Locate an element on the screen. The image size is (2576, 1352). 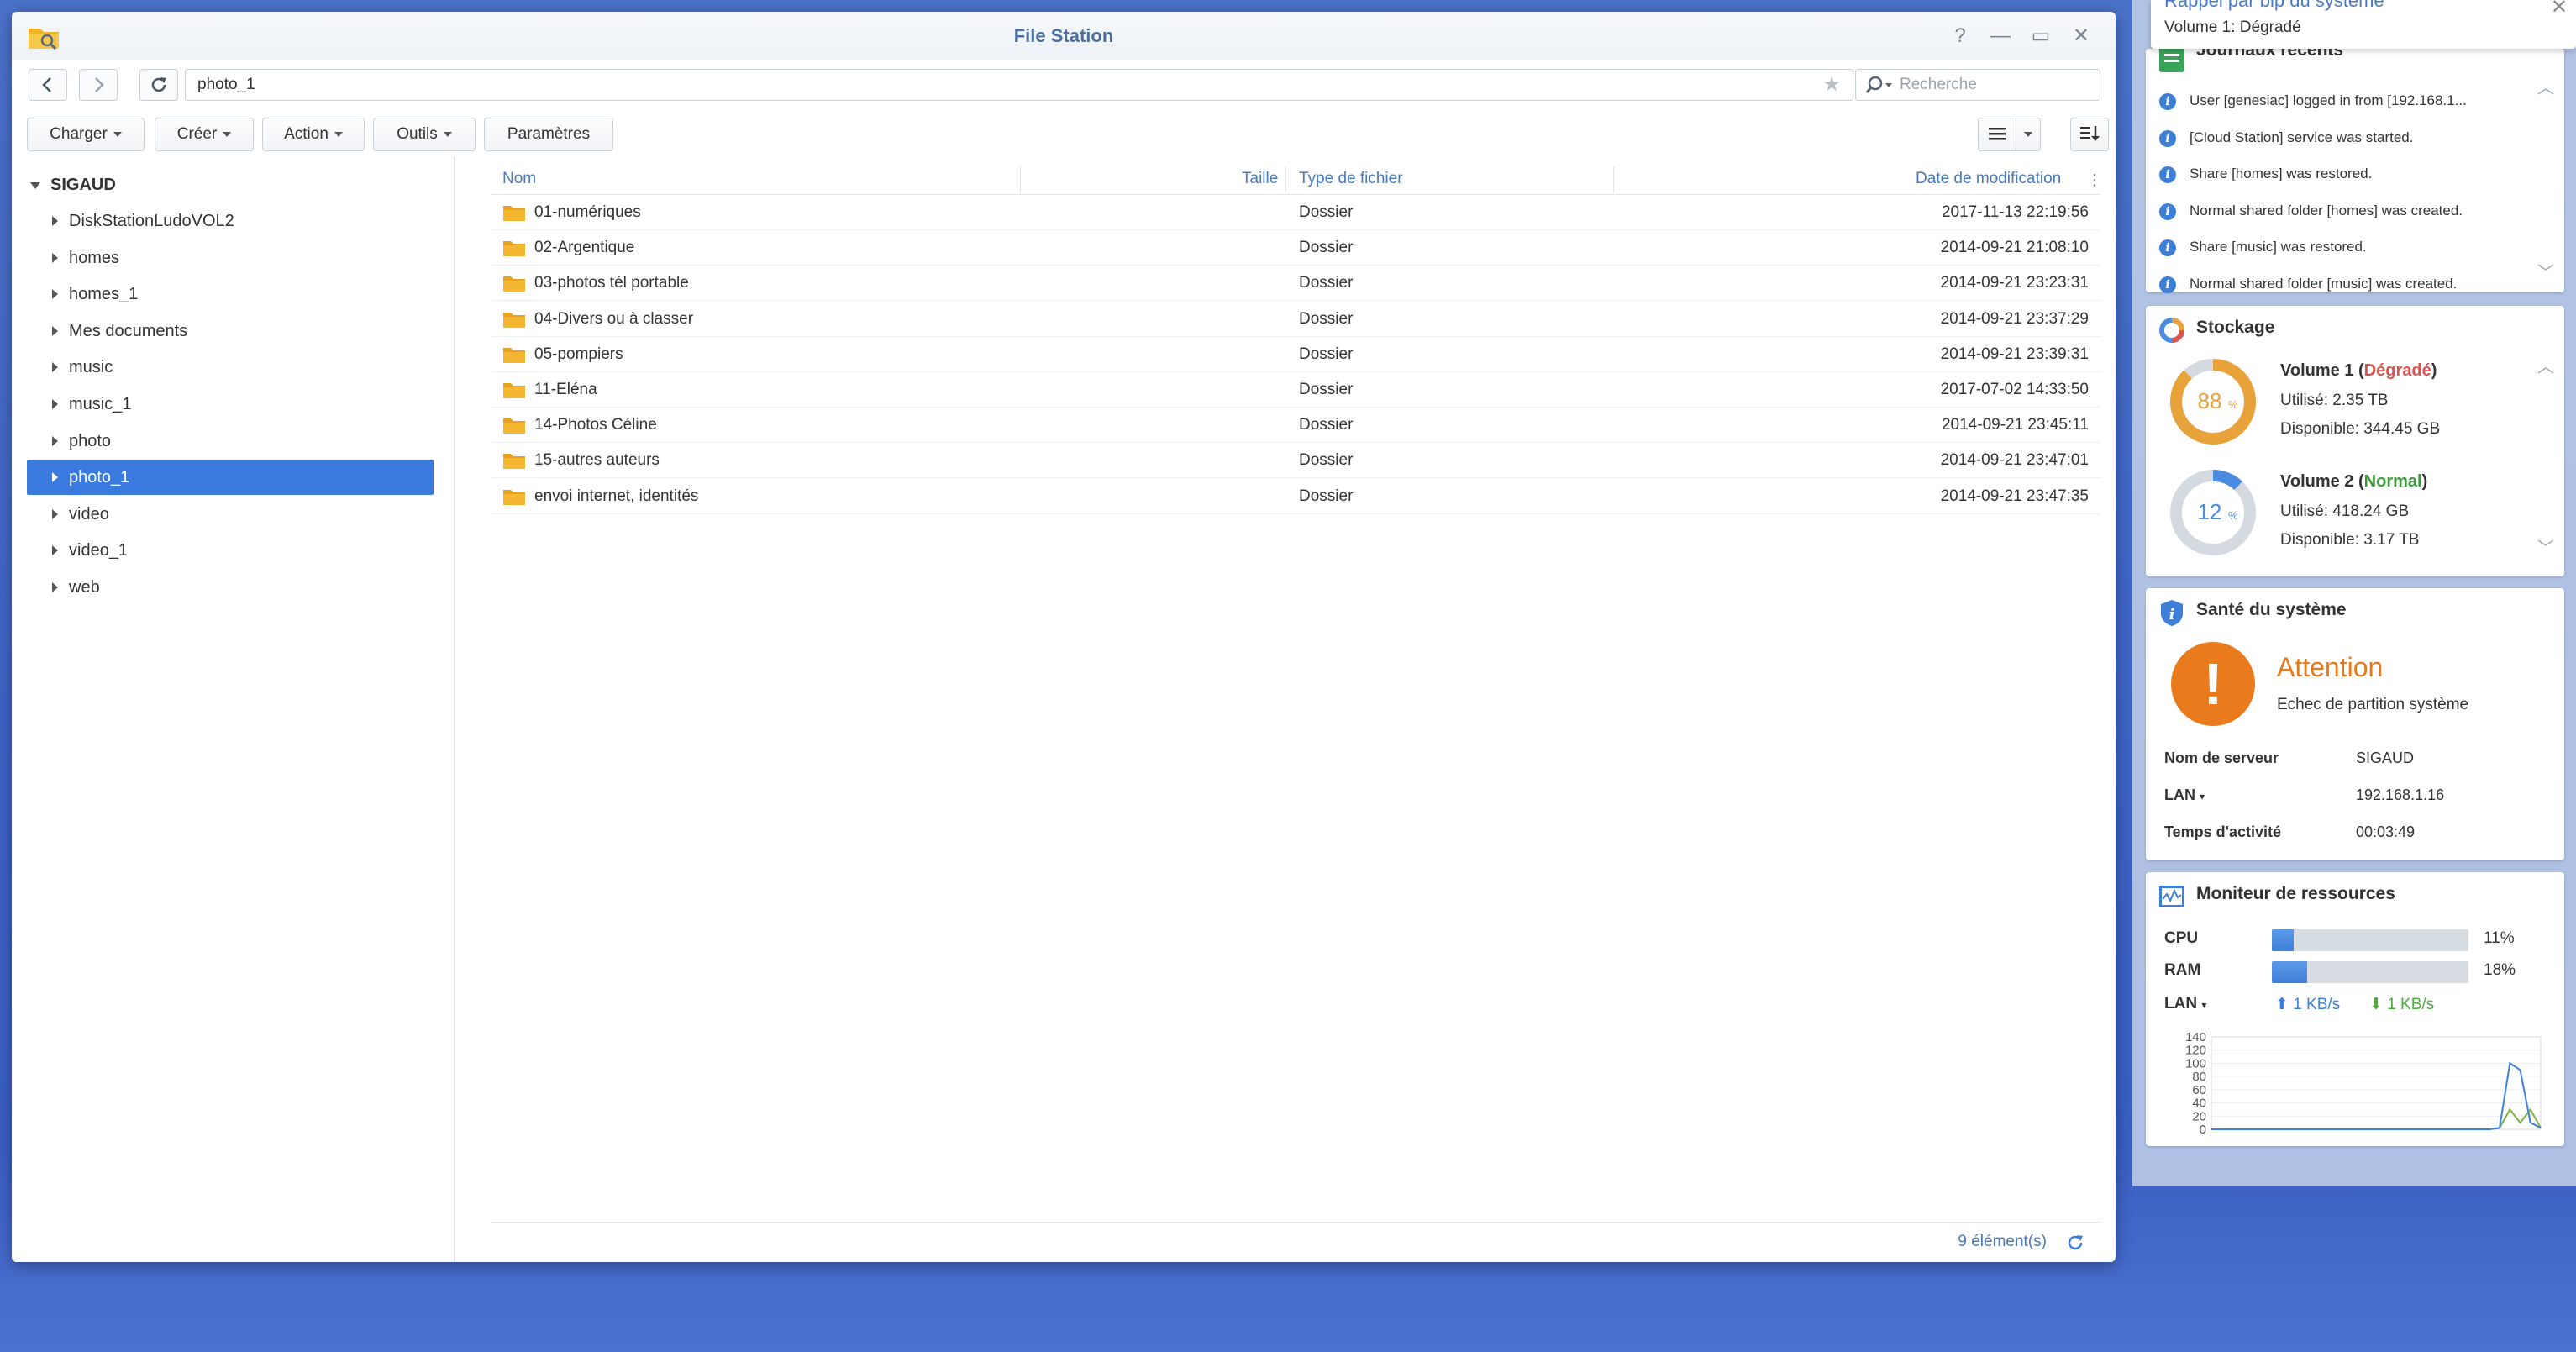
column-type: Type de fichier is located at coordinates (1351, 179).